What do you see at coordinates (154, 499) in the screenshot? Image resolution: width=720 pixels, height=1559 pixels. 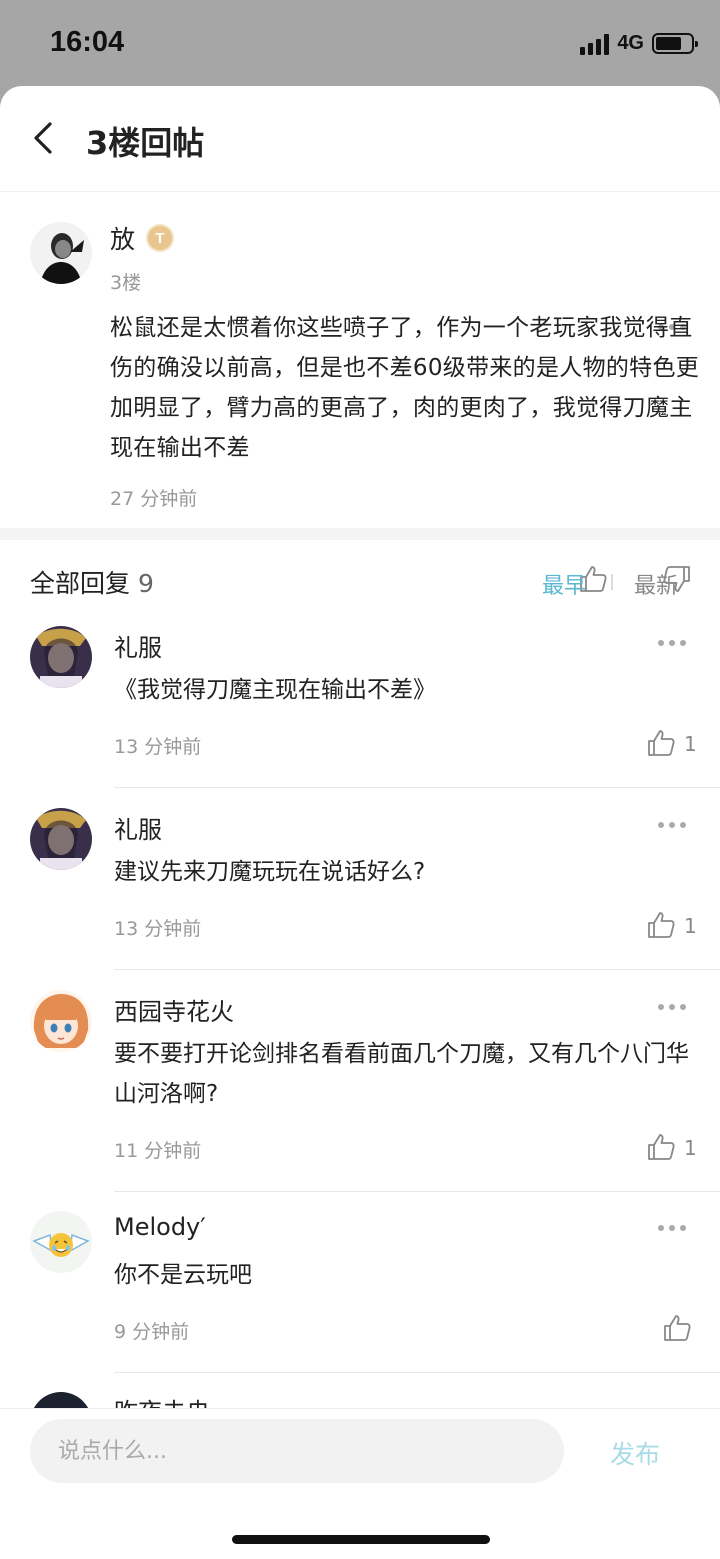 I see `post-time: 27 分钟前` at bounding box center [154, 499].